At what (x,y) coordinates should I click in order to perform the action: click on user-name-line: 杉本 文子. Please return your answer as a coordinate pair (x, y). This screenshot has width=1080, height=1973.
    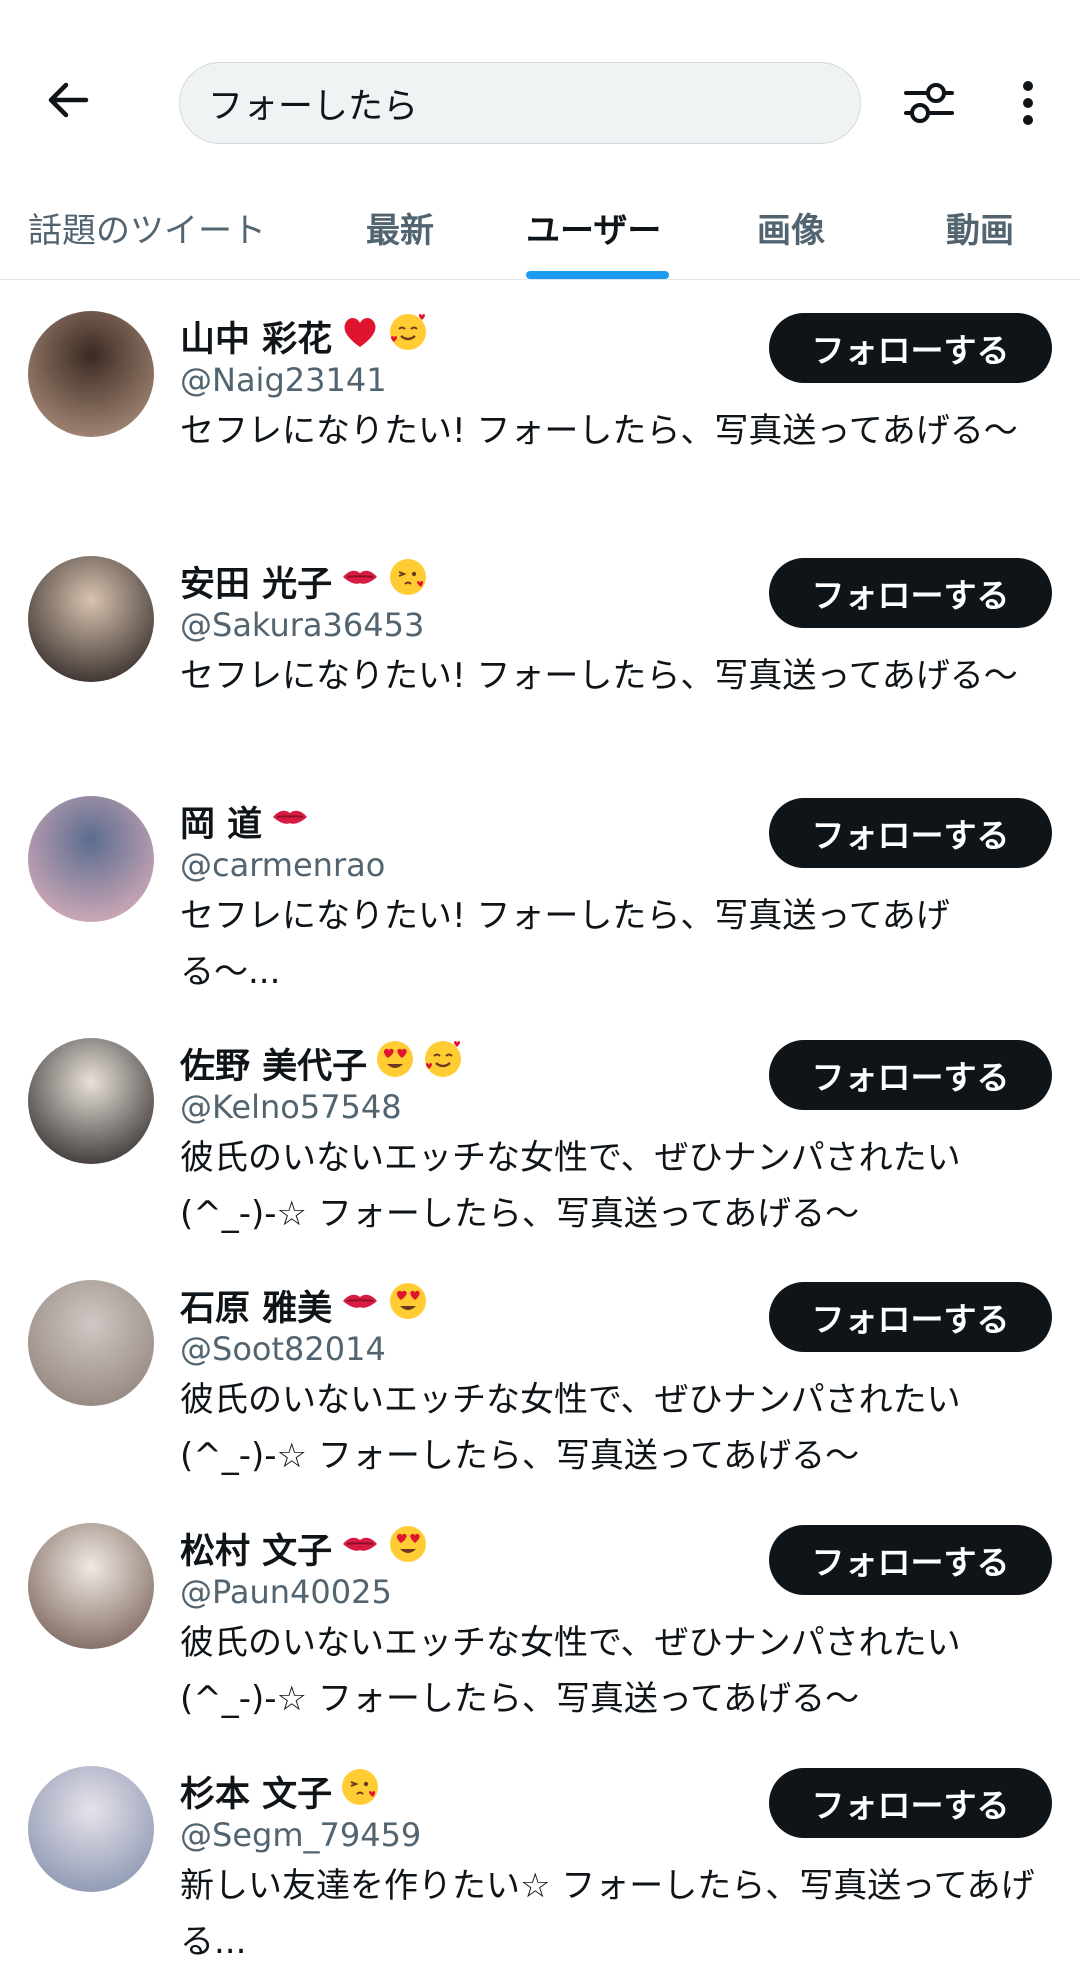
    Looking at the image, I should click on (280, 1791).